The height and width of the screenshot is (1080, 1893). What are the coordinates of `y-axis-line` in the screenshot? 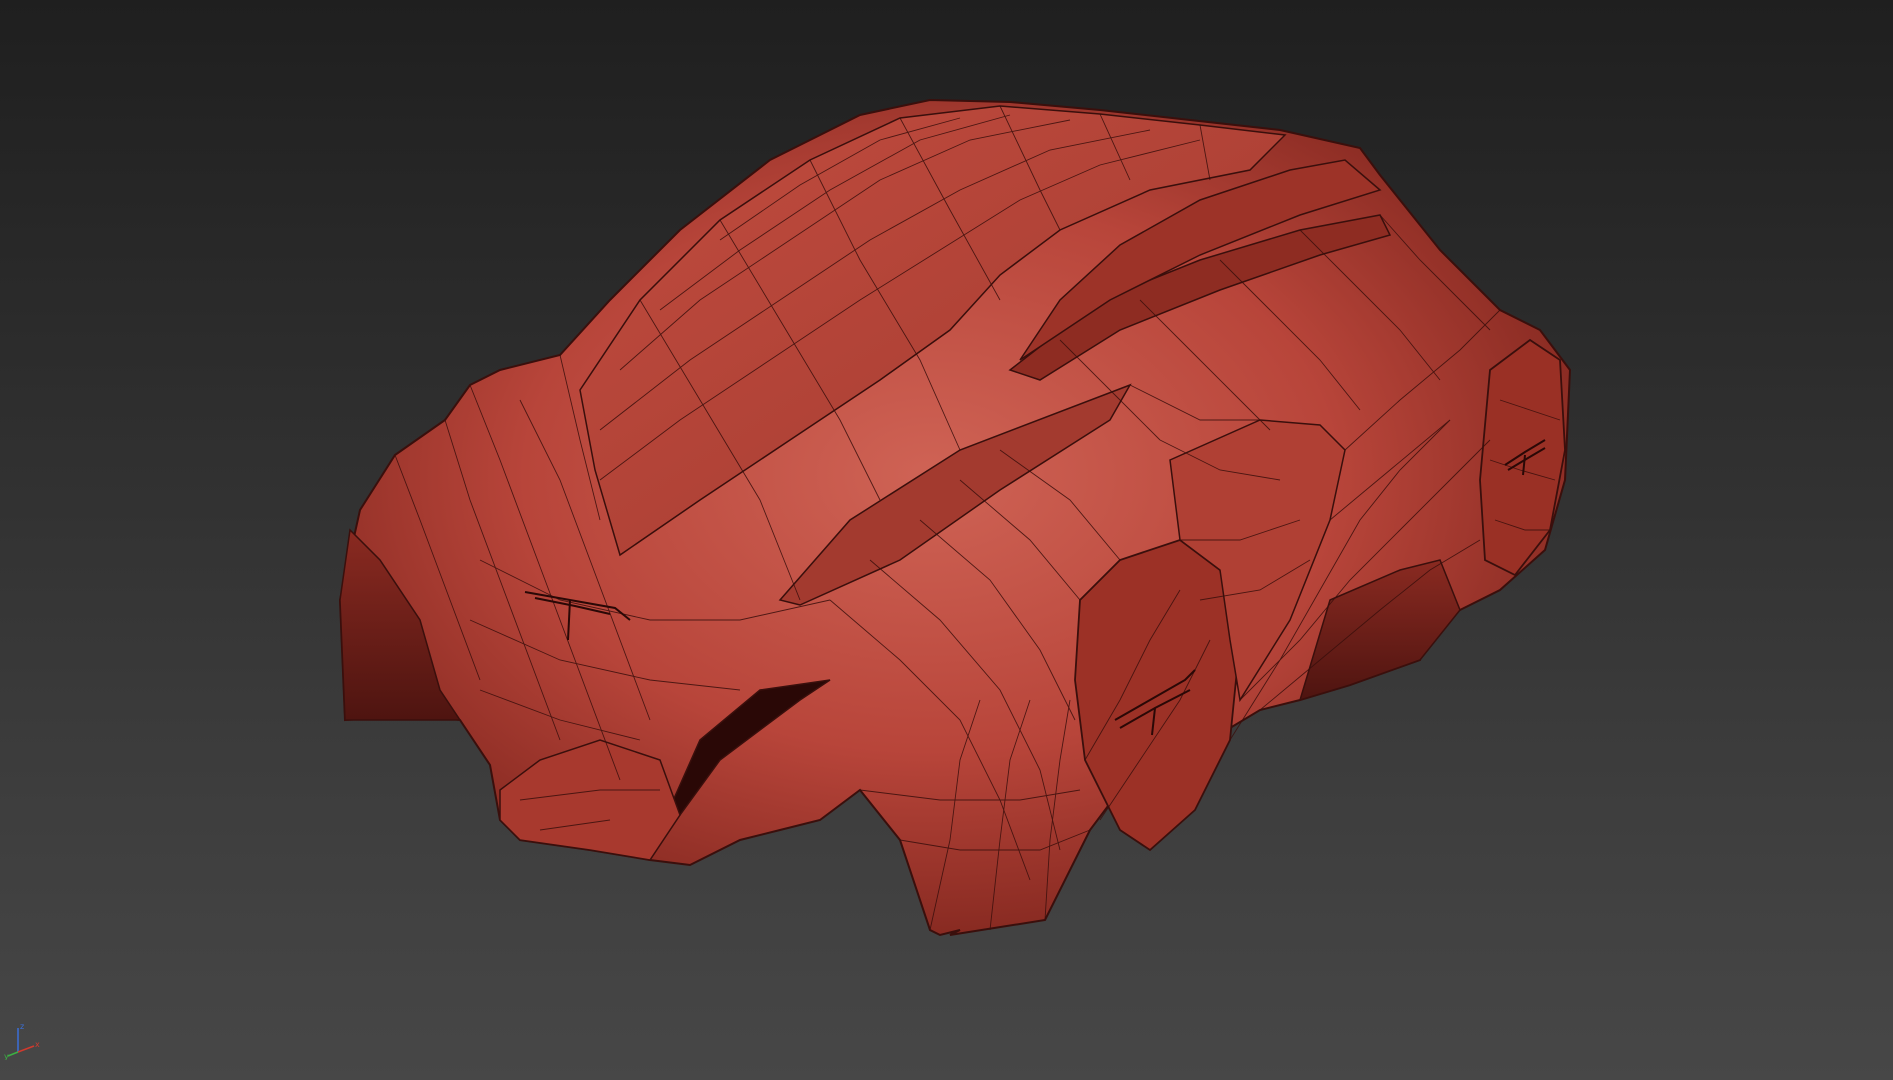 It's located at (13, 1054).